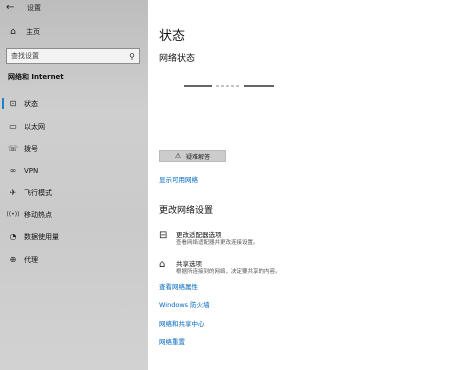 The width and height of the screenshot is (474, 370). Describe the element at coordinates (178, 179) in the screenshot. I see `show-networks-link: 显示可用网络` at that location.